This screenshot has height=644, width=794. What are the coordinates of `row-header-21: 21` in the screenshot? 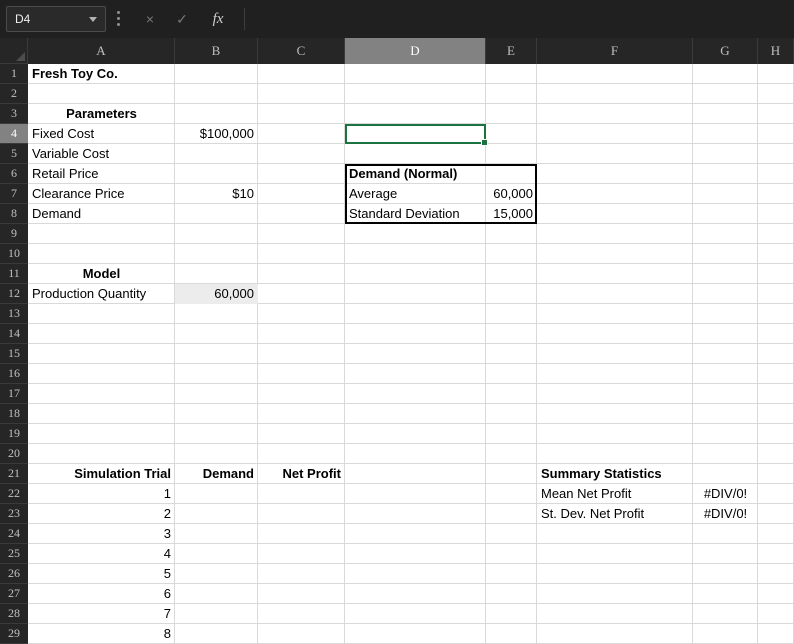 It's located at (14, 474).